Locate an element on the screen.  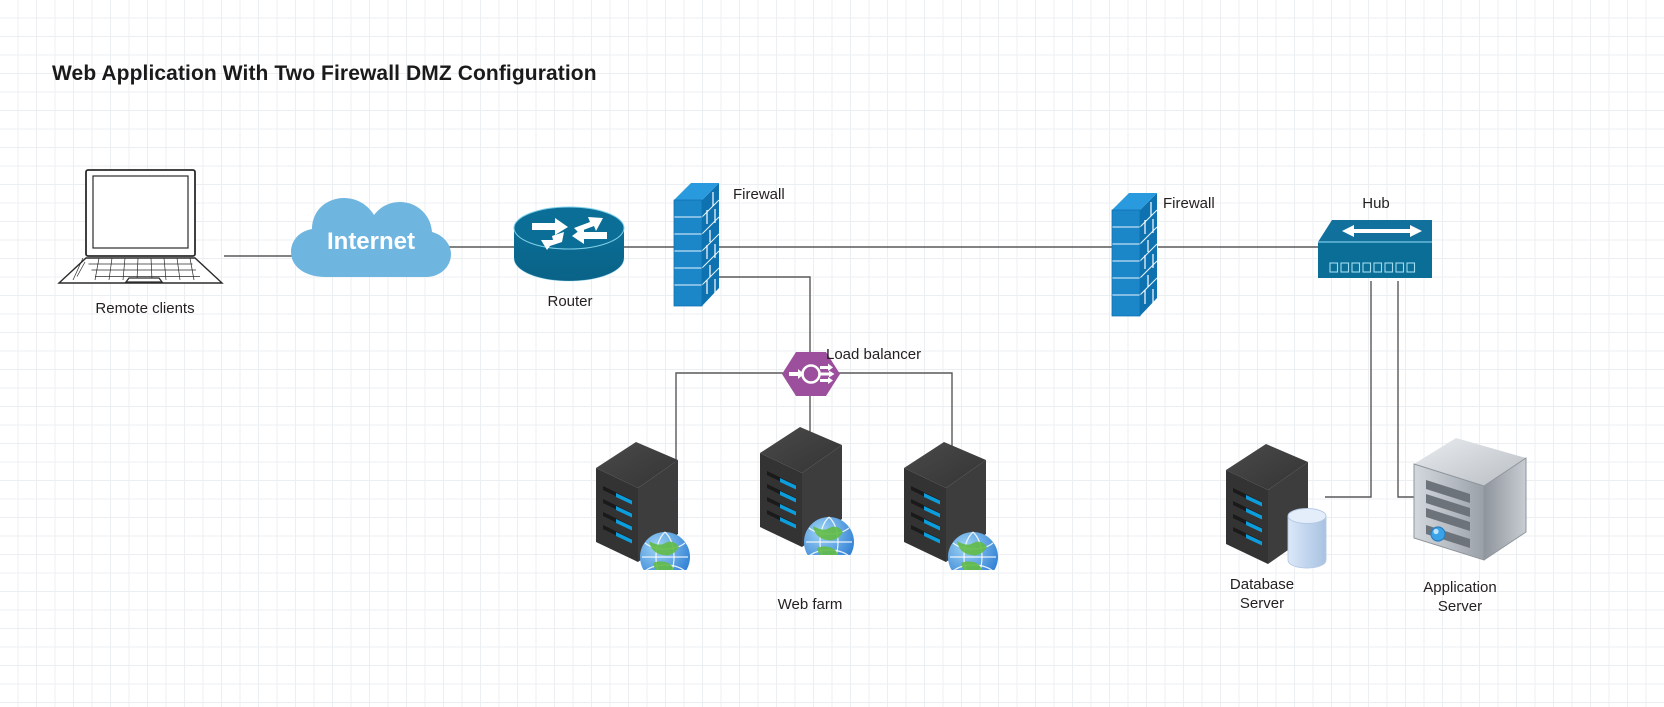
firewall-outer-label: Firewall is located at coordinates (759, 194).